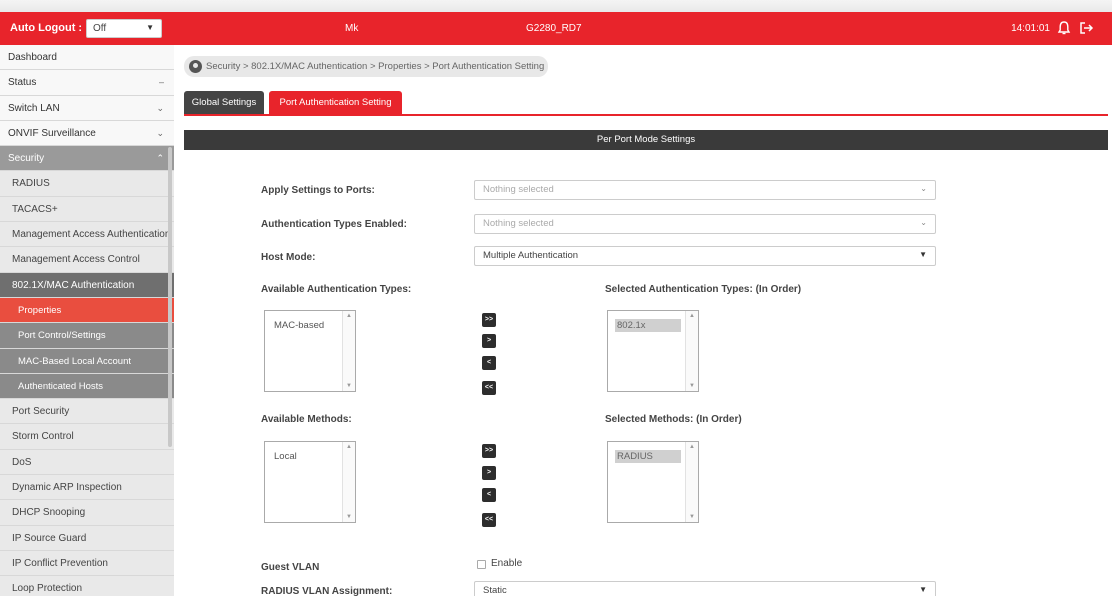 This screenshot has height=596, width=1112. I want to click on sidebar-item-port-security: Port Security, so click(87, 412).